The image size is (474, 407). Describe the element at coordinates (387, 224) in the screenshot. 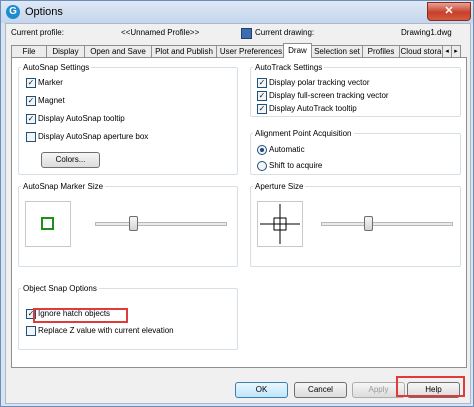

I see `aperture-size-slider-track` at that location.